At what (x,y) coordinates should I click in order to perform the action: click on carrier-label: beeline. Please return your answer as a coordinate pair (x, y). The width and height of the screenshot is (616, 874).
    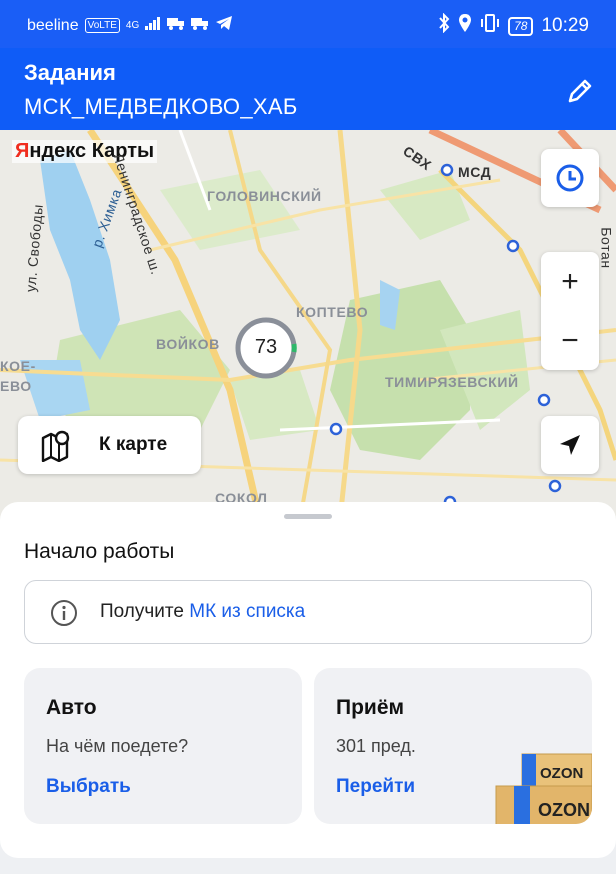
    Looking at the image, I should click on (53, 25).